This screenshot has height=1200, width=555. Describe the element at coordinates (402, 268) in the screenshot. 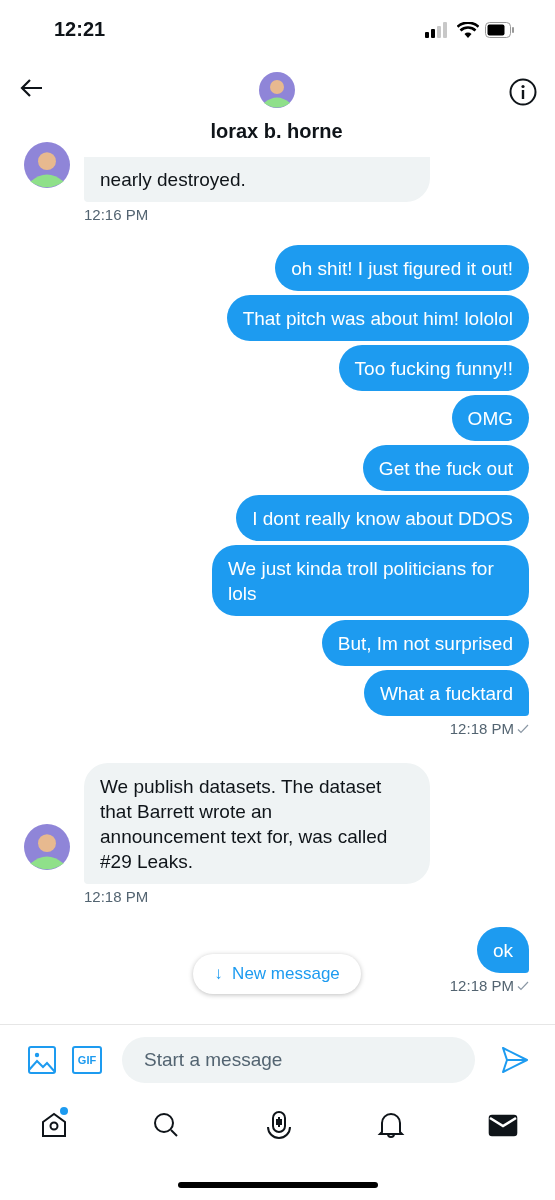

I see `message-bubble: oh shit! I just figured it out!` at that location.